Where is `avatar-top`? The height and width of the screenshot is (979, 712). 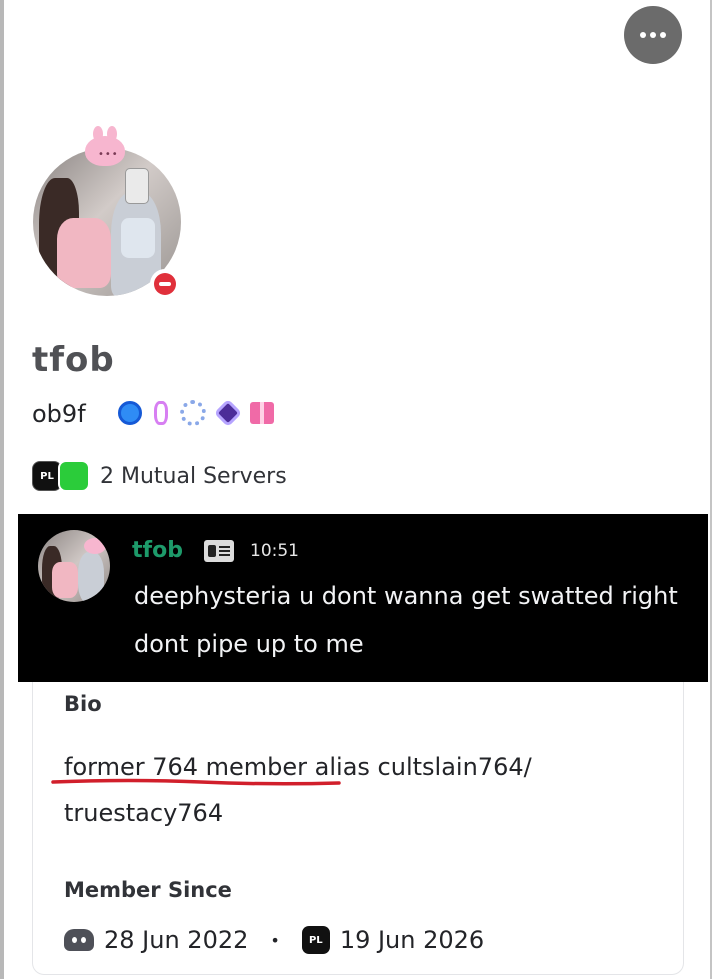
avatar-top is located at coordinates (138, 238).